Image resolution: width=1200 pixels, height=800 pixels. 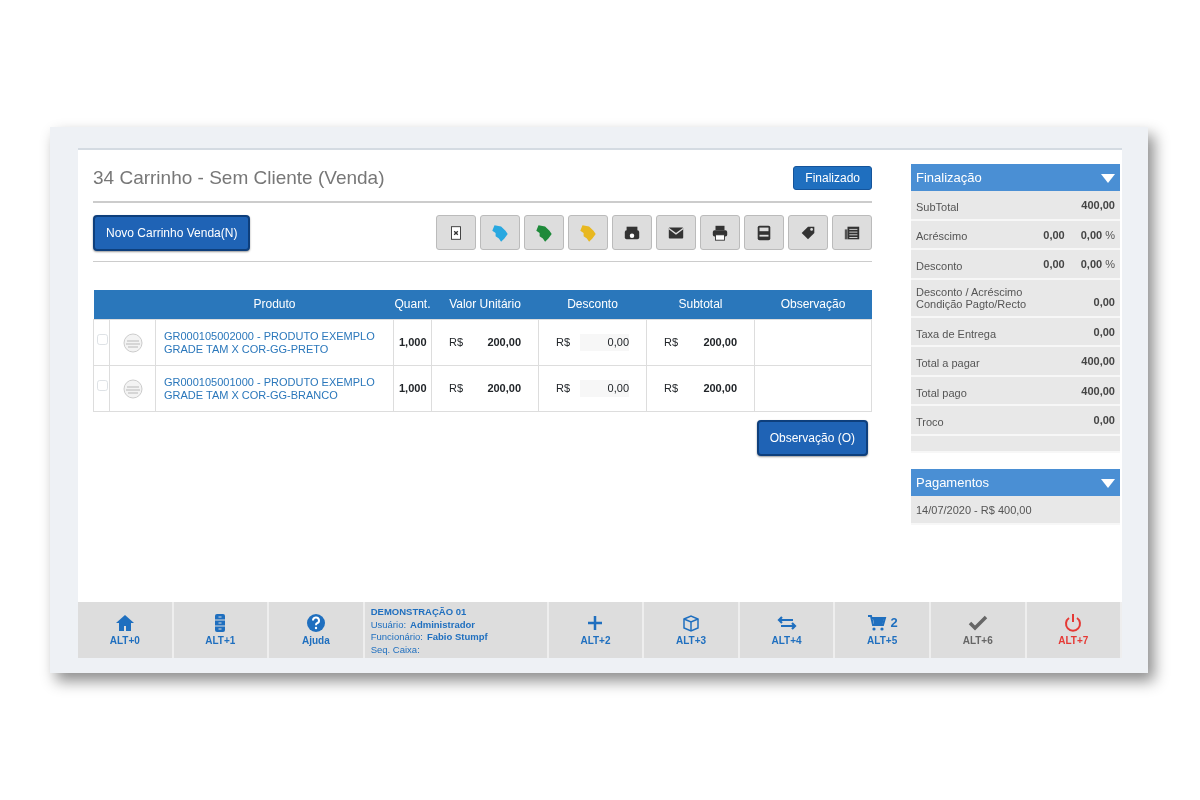 What do you see at coordinates (812, 438) in the screenshot?
I see `observation-button: Observação (O)` at bounding box center [812, 438].